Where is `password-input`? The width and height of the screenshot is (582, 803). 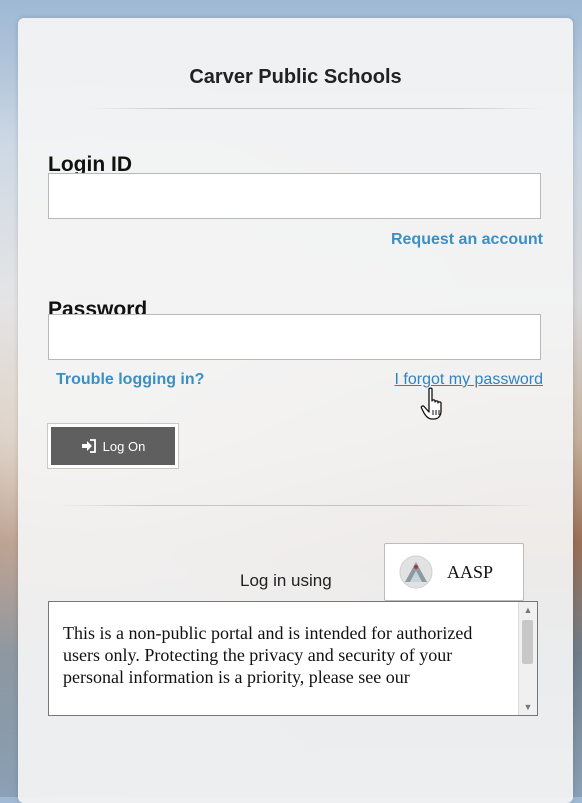 password-input is located at coordinates (294, 337).